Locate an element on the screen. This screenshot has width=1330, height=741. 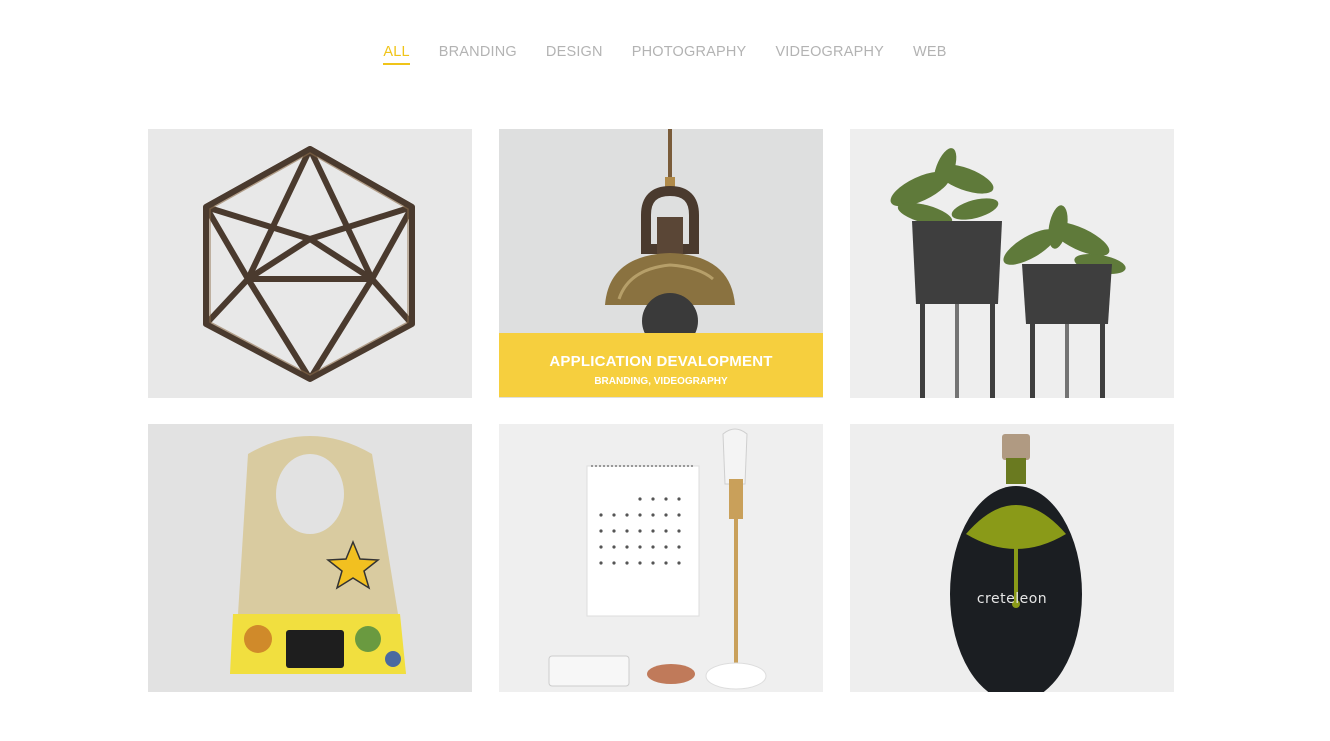
filter-branding: BRANDING is located at coordinates (478, 54).